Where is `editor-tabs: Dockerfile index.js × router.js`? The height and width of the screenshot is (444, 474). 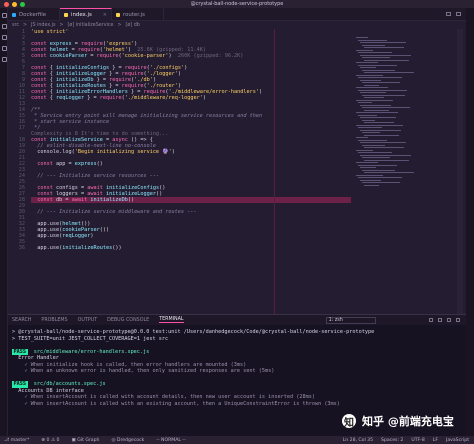 editor-tabs: Dockerfile index.js × router.js is located at coordinates (237, 14).